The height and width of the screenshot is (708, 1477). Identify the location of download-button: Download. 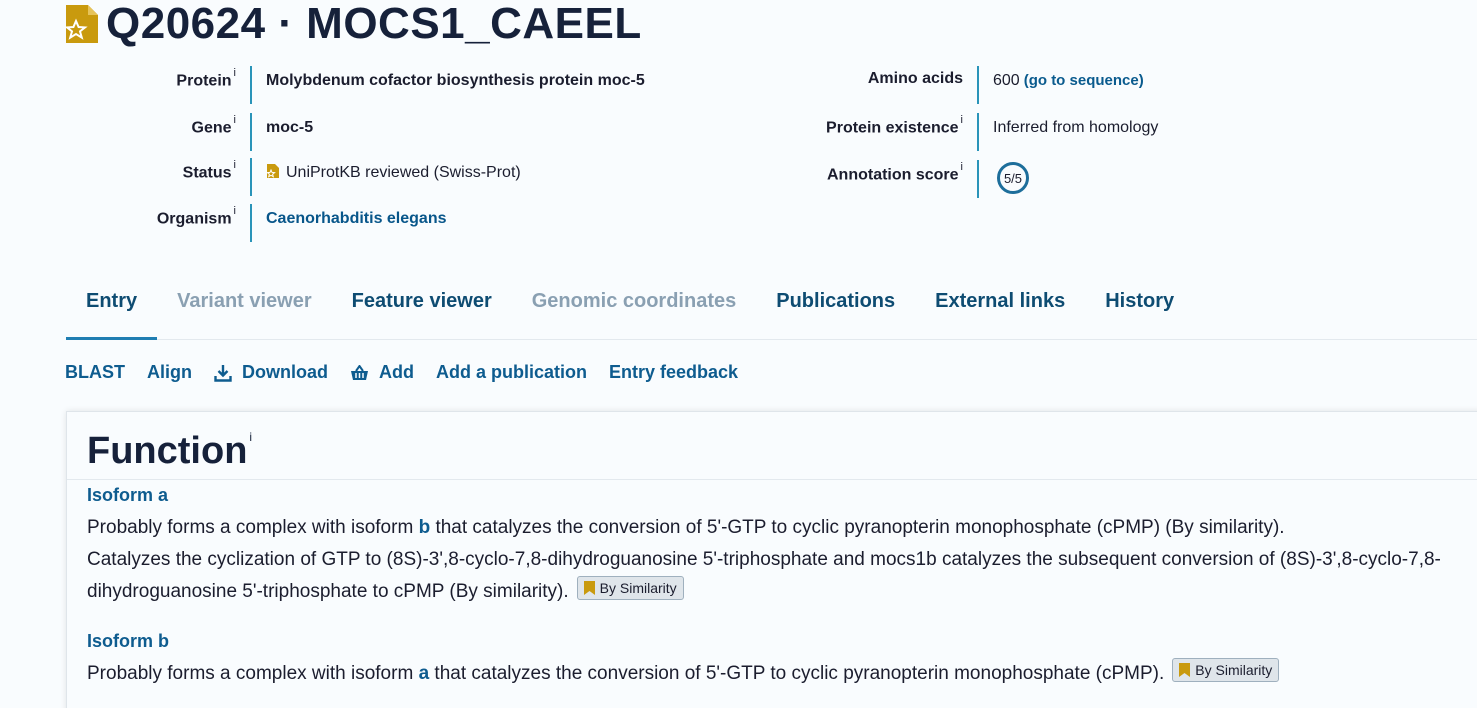
(271, 372).